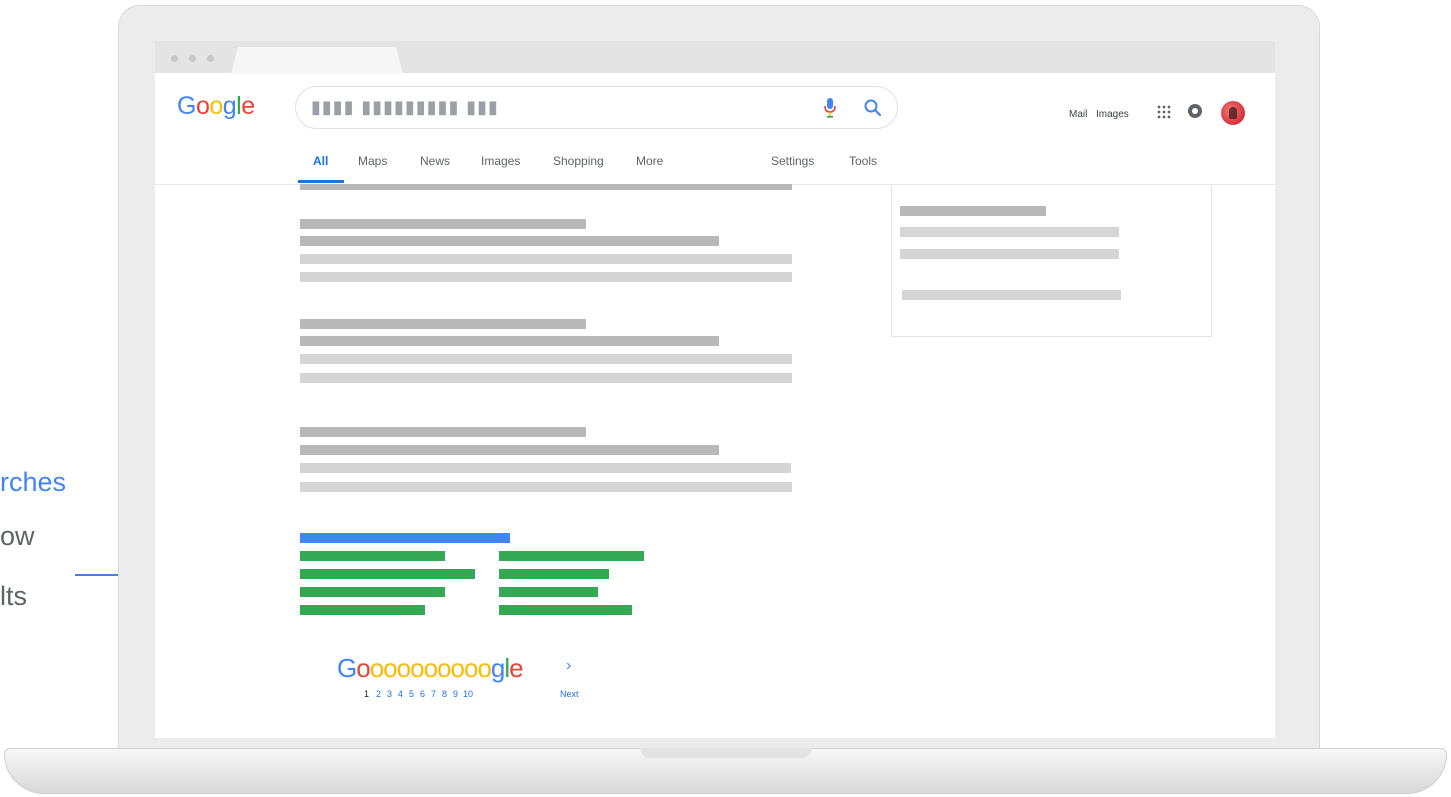 The image size is (1451, 797). Describe the element at coordinates (863, 161) in the screenshot. I see `tab-tools: Tools` at that location.